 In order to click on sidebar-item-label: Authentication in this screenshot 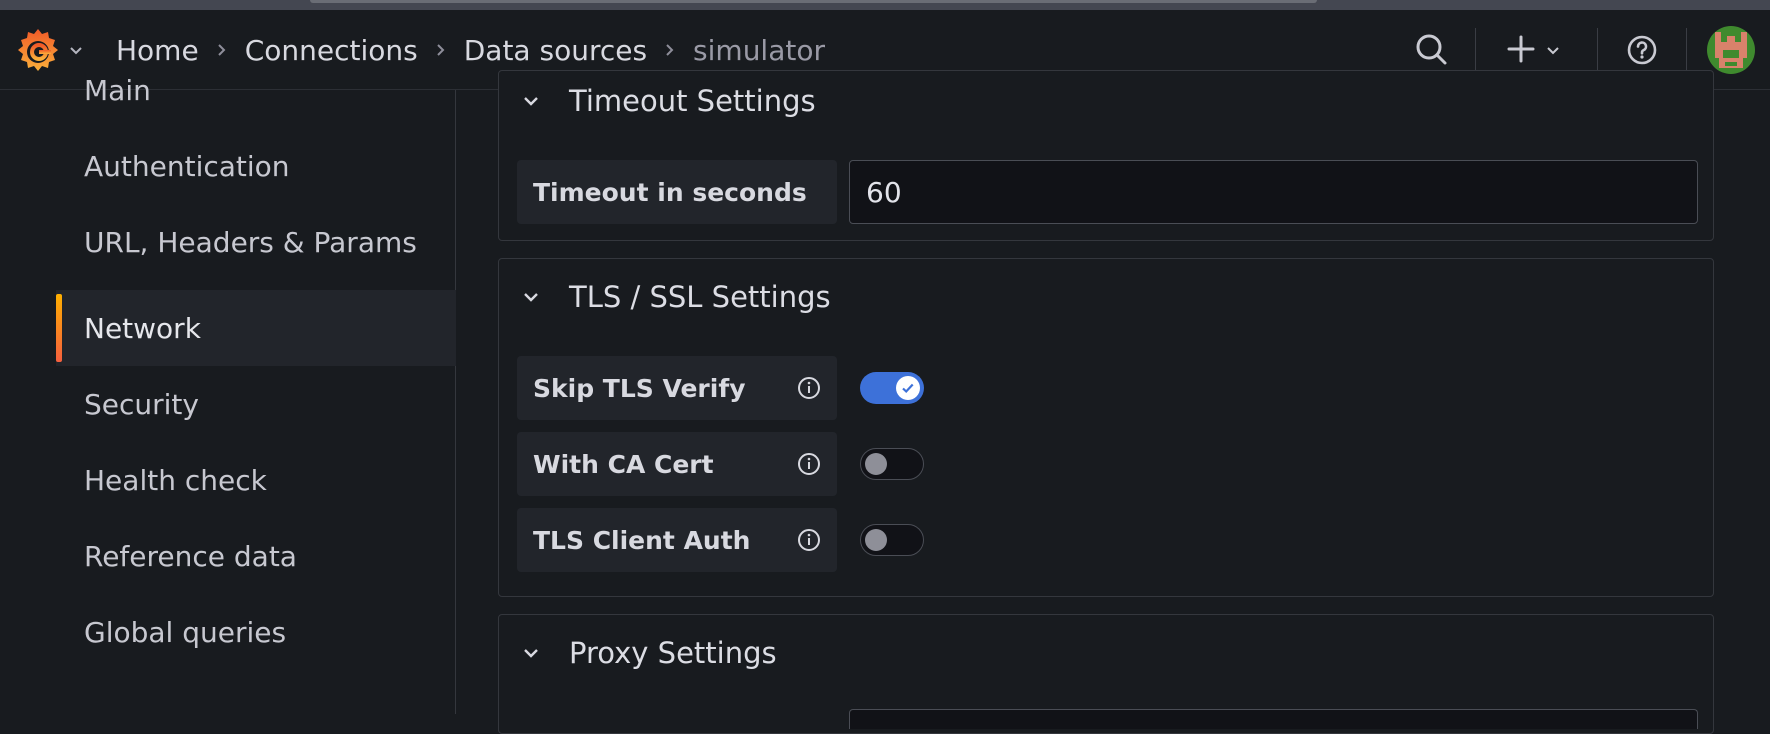, I will do `click(187, 166)`.